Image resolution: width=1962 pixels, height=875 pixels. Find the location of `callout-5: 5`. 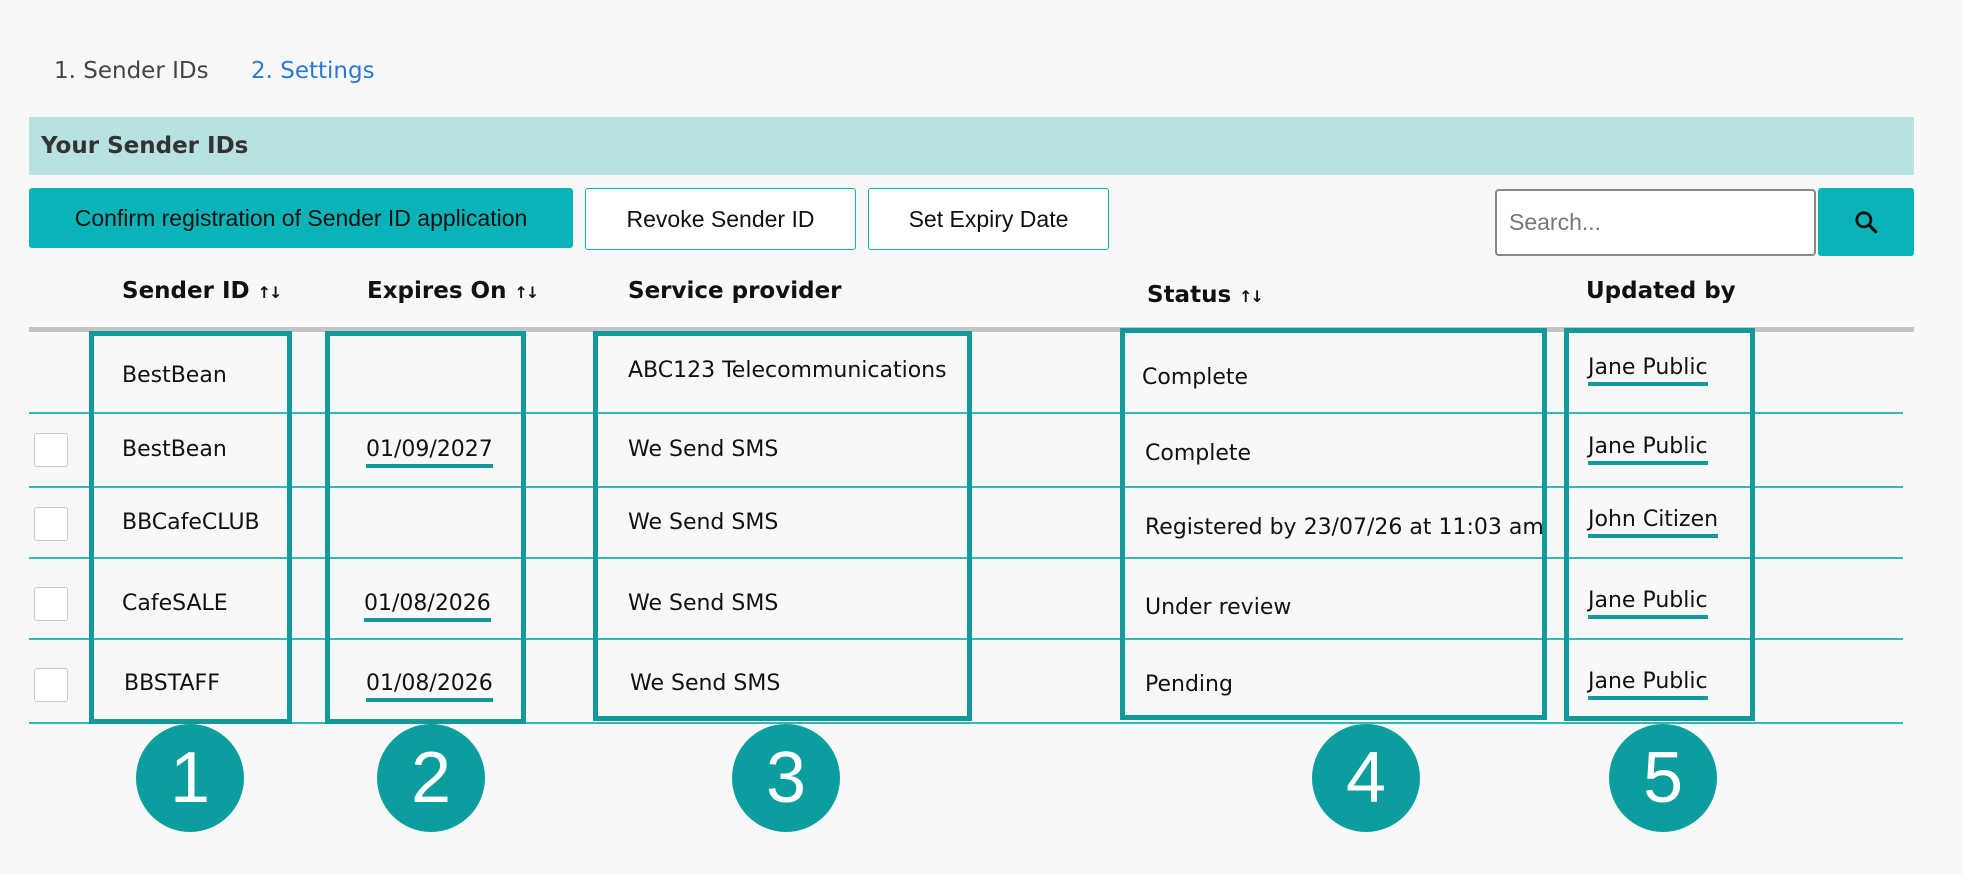

callout-5: 5 is located at coordinates (1663, 778).